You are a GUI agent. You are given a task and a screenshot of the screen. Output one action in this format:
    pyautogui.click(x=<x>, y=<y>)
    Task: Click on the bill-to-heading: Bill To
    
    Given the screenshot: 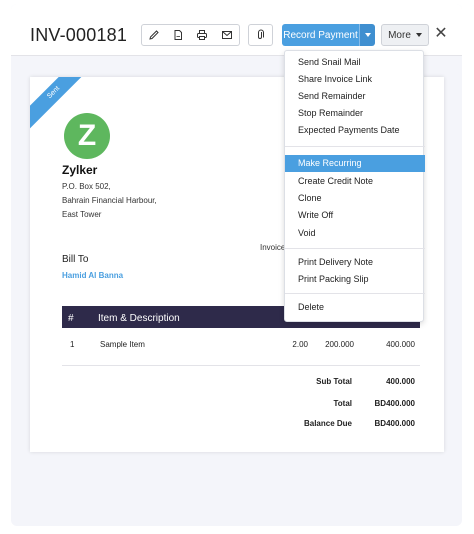 What is the action you would take?
    pyautogui.click(x=75, y=259)
    